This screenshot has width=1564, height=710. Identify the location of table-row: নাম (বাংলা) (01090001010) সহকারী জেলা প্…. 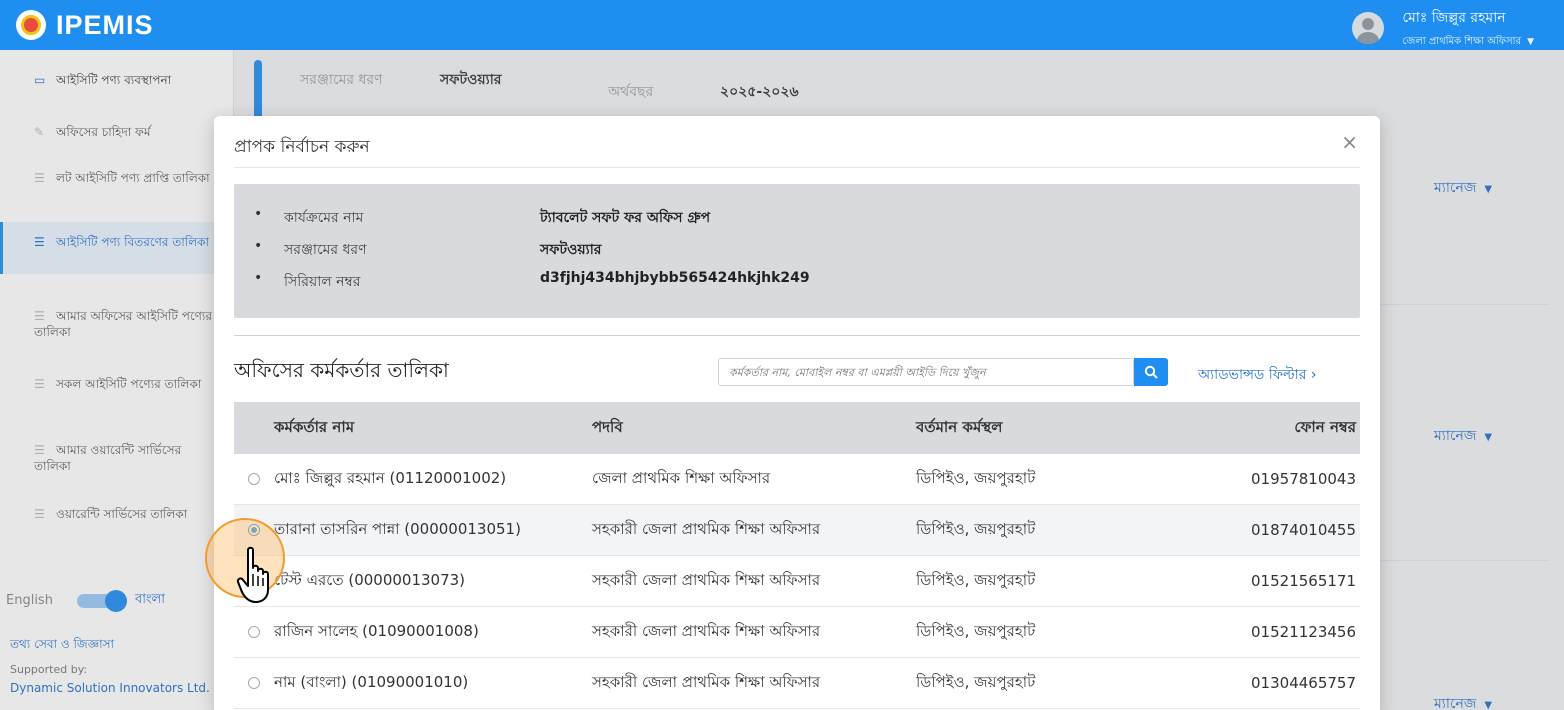
(797, 683).